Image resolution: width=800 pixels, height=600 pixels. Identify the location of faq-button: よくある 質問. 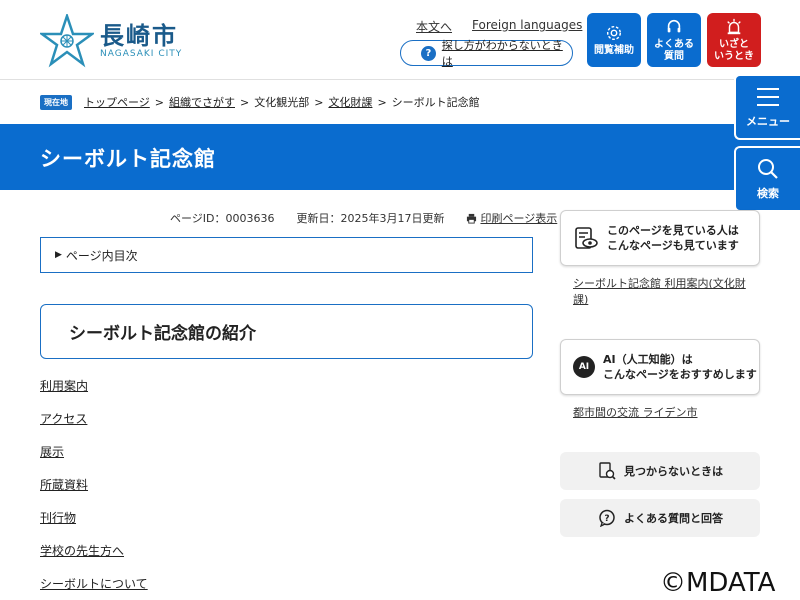
(674, 40).